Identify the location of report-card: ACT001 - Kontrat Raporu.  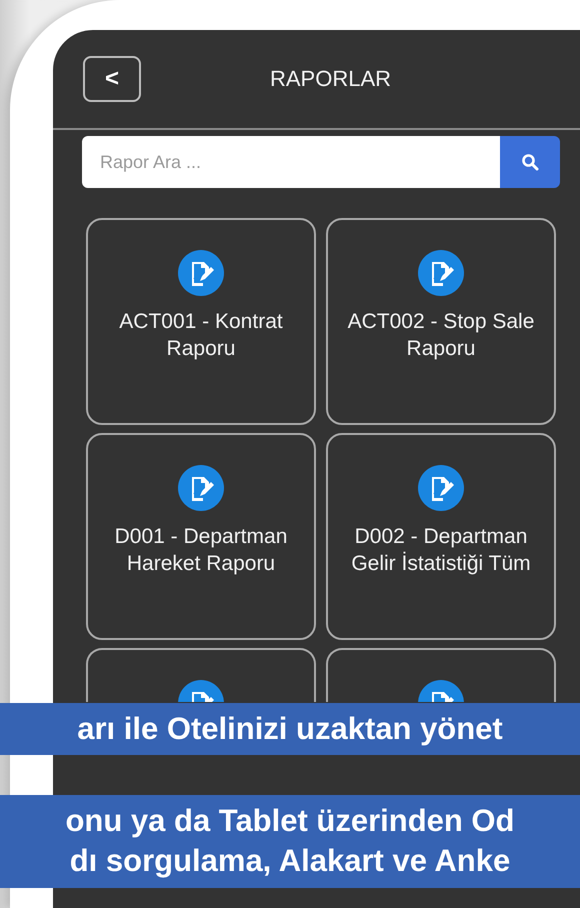
(201, 321).